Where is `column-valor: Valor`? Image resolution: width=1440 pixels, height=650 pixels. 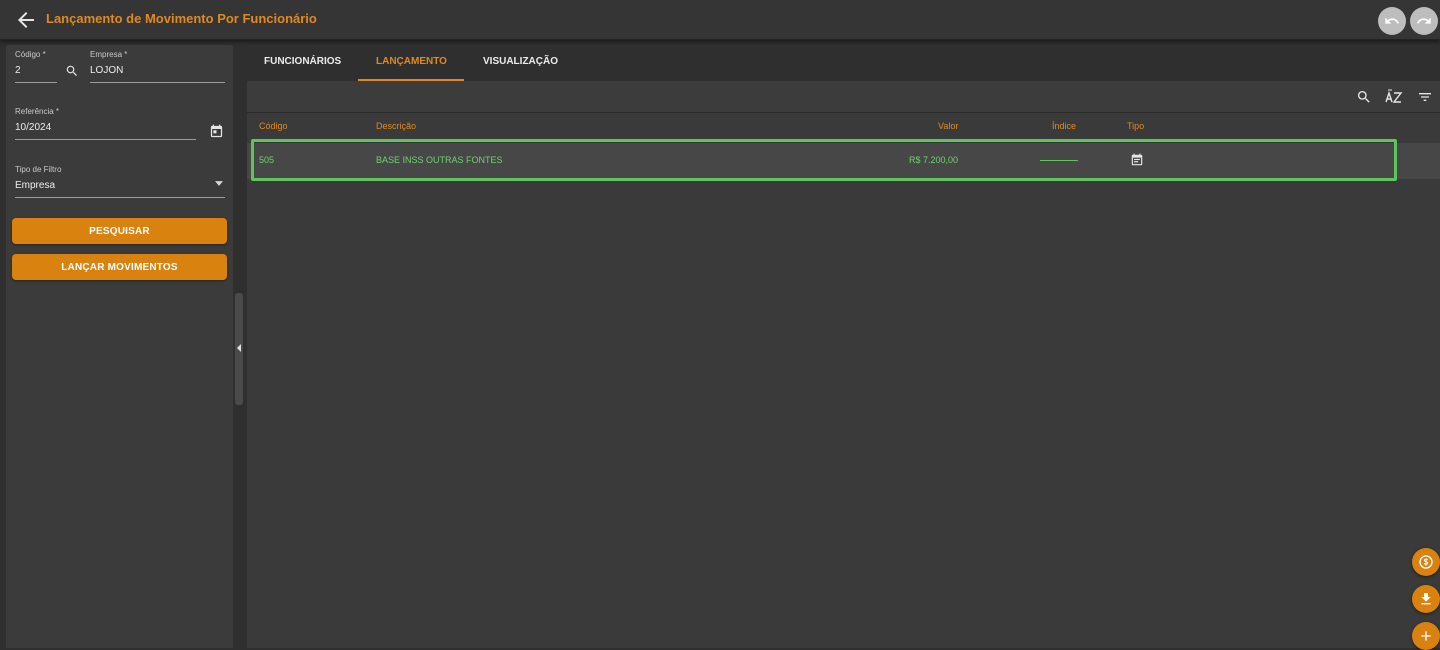
column-valor: Valor is located at coordinates (948, 126).